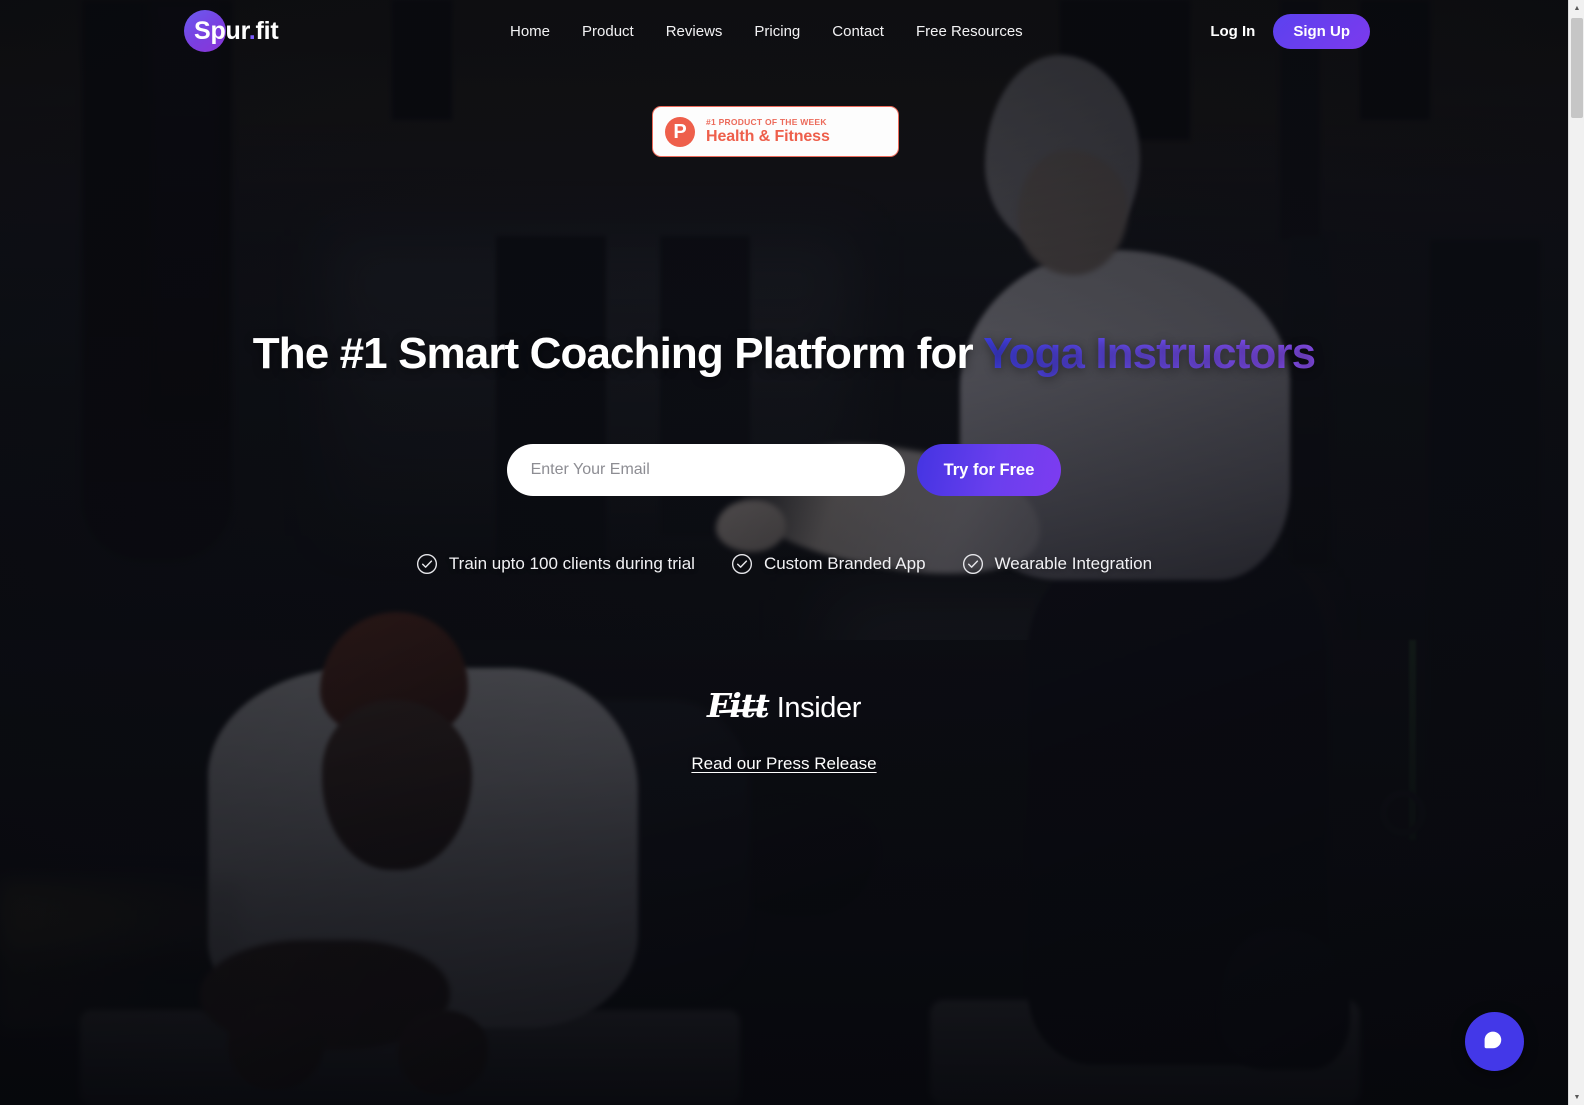  Describe the element at coordinates (844, 563) in the screenshot. I see `feature-label-branded-app: Custom Branded App` at that location.